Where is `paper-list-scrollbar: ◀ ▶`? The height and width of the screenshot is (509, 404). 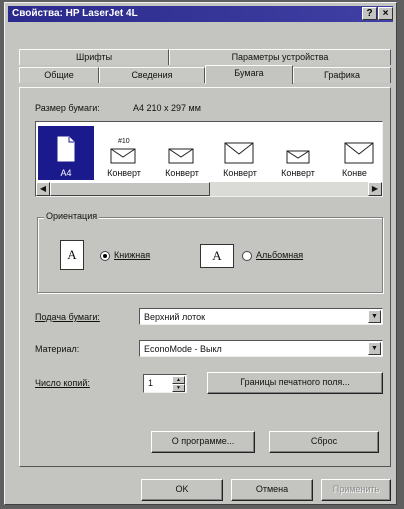 paper-list-scrollbar: ◀ ▶ is located at coordinates (209, 189).